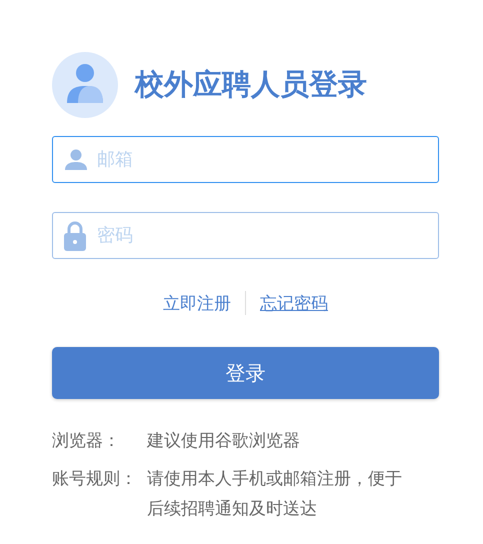 This screenshot has height=544, width=483. What do you see at coordinates (245, 159) in the screenshot?
I see `email-field: 邮箱` at bounding box center [245, 159].